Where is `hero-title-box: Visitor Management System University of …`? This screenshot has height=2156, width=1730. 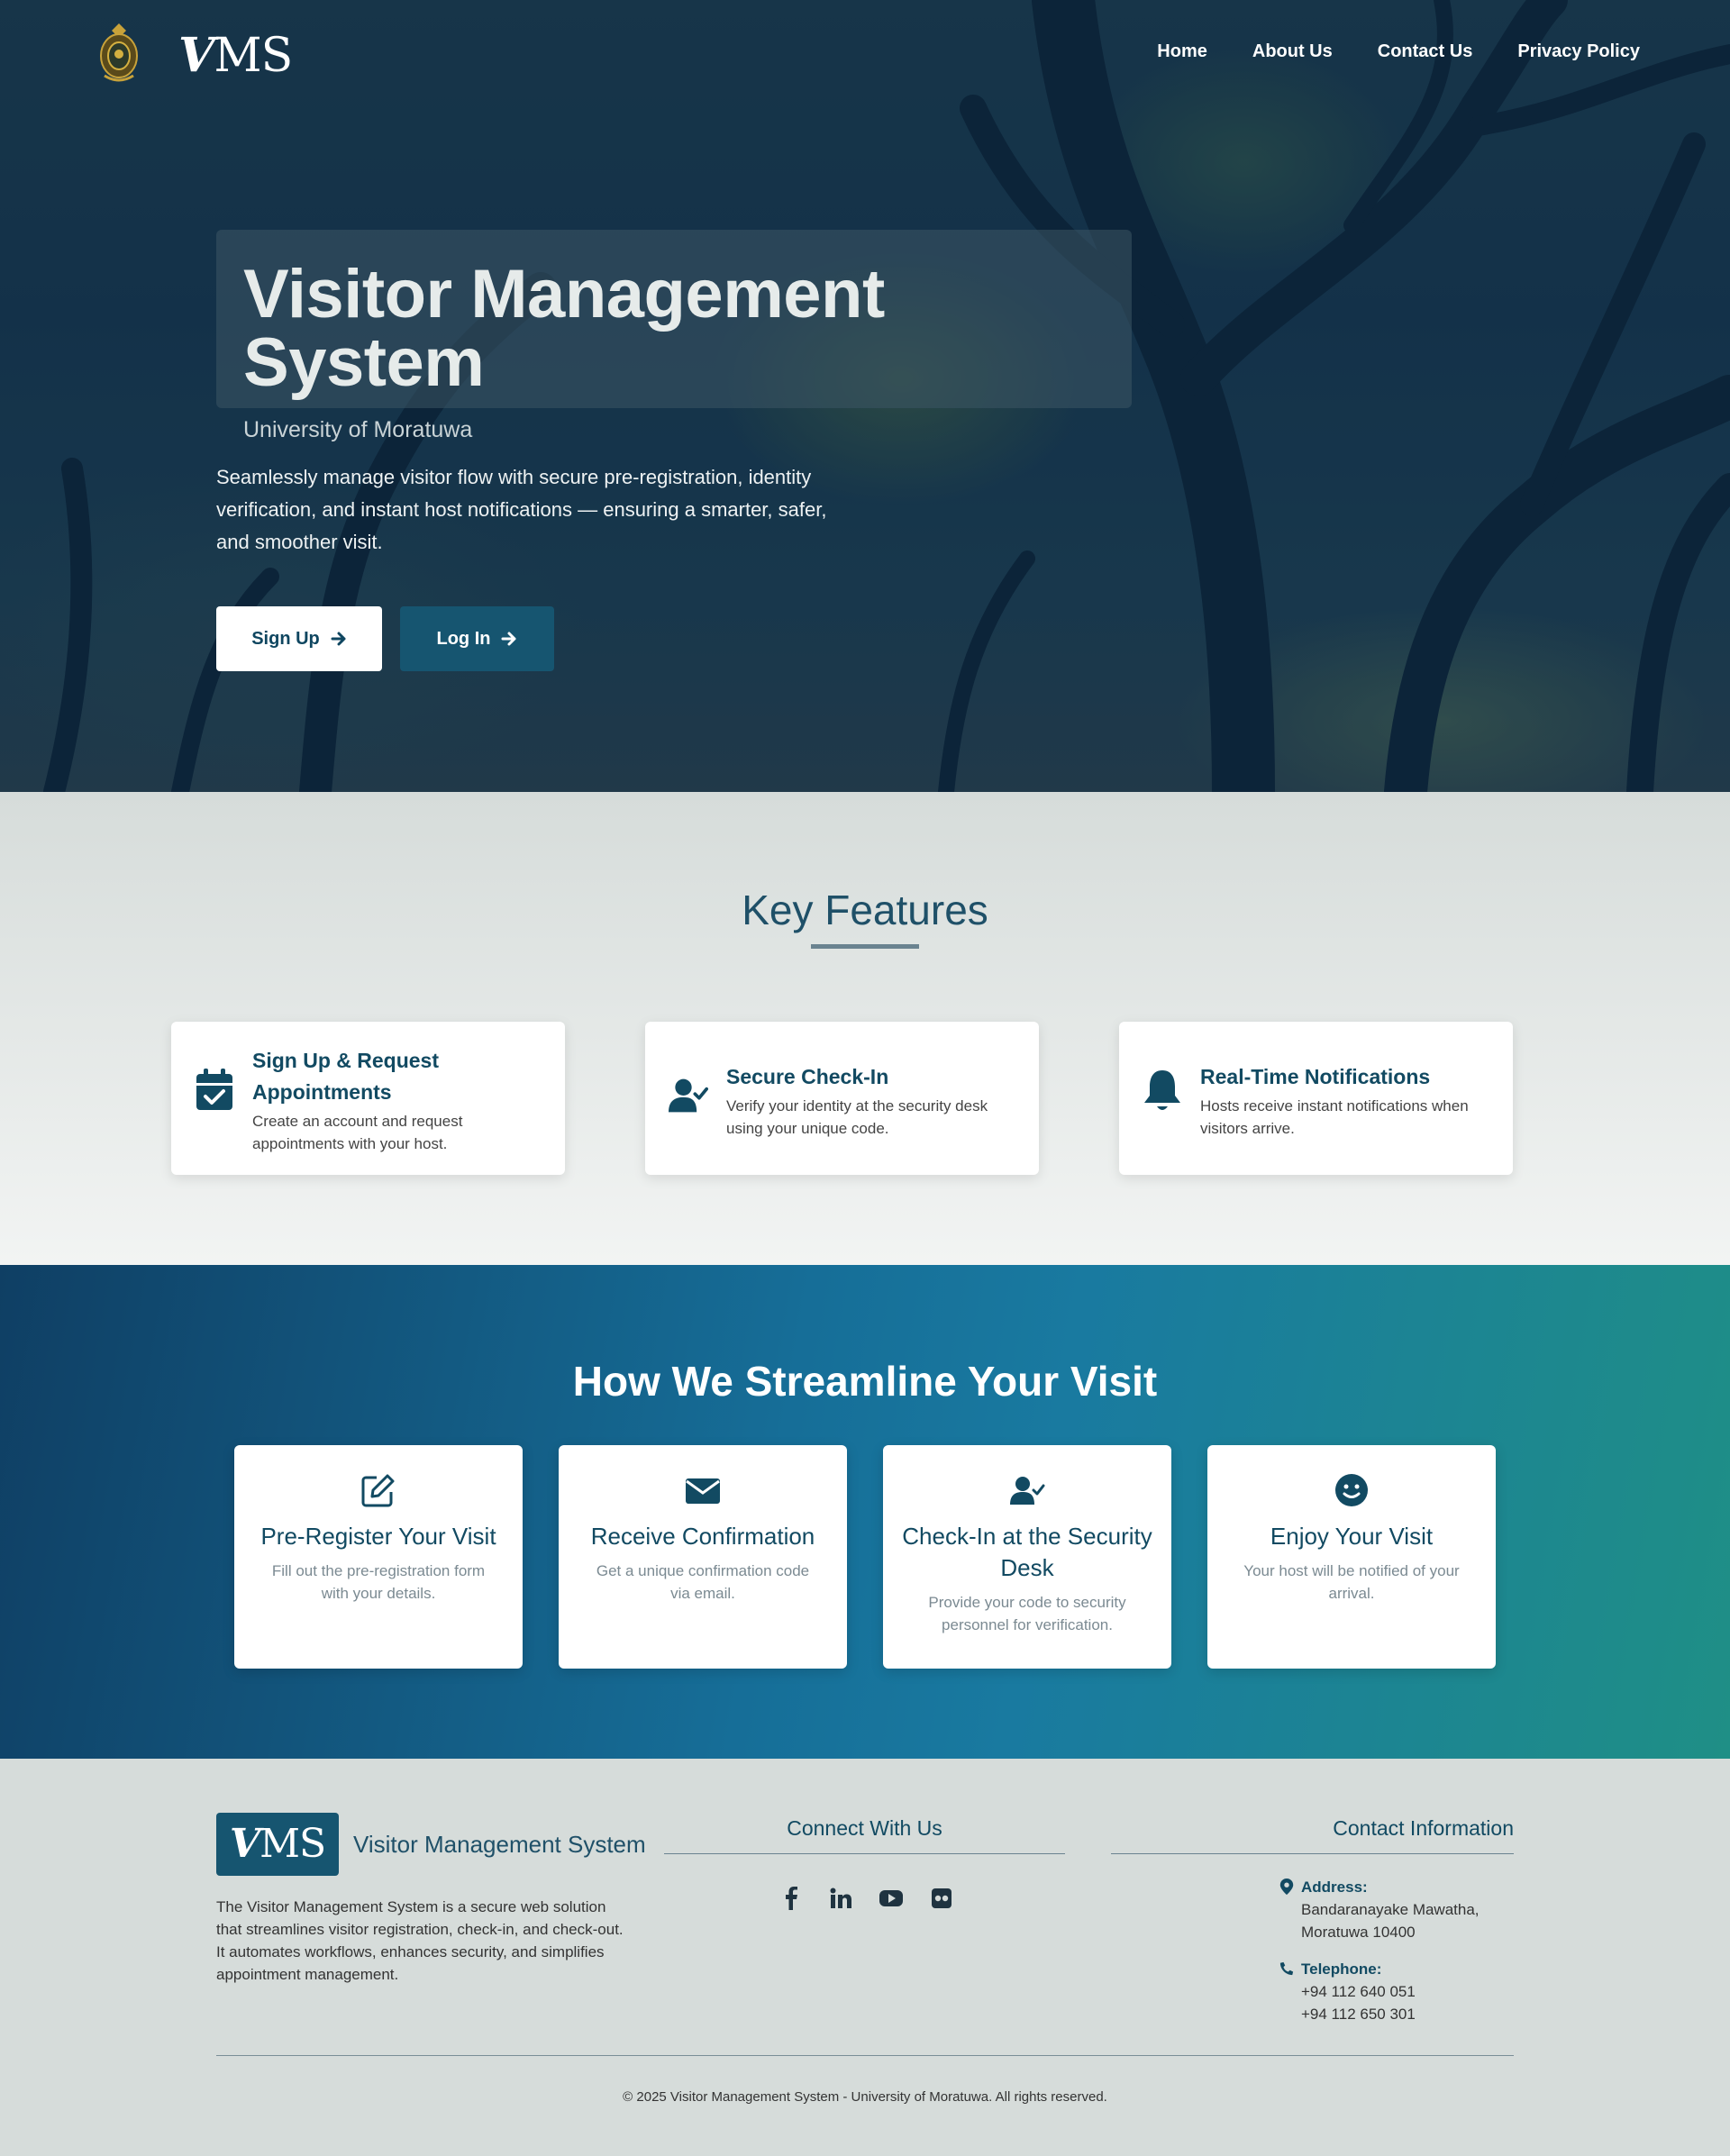 hero-title-box: Visitor Management System University of … is located at coordinates (674, 336).